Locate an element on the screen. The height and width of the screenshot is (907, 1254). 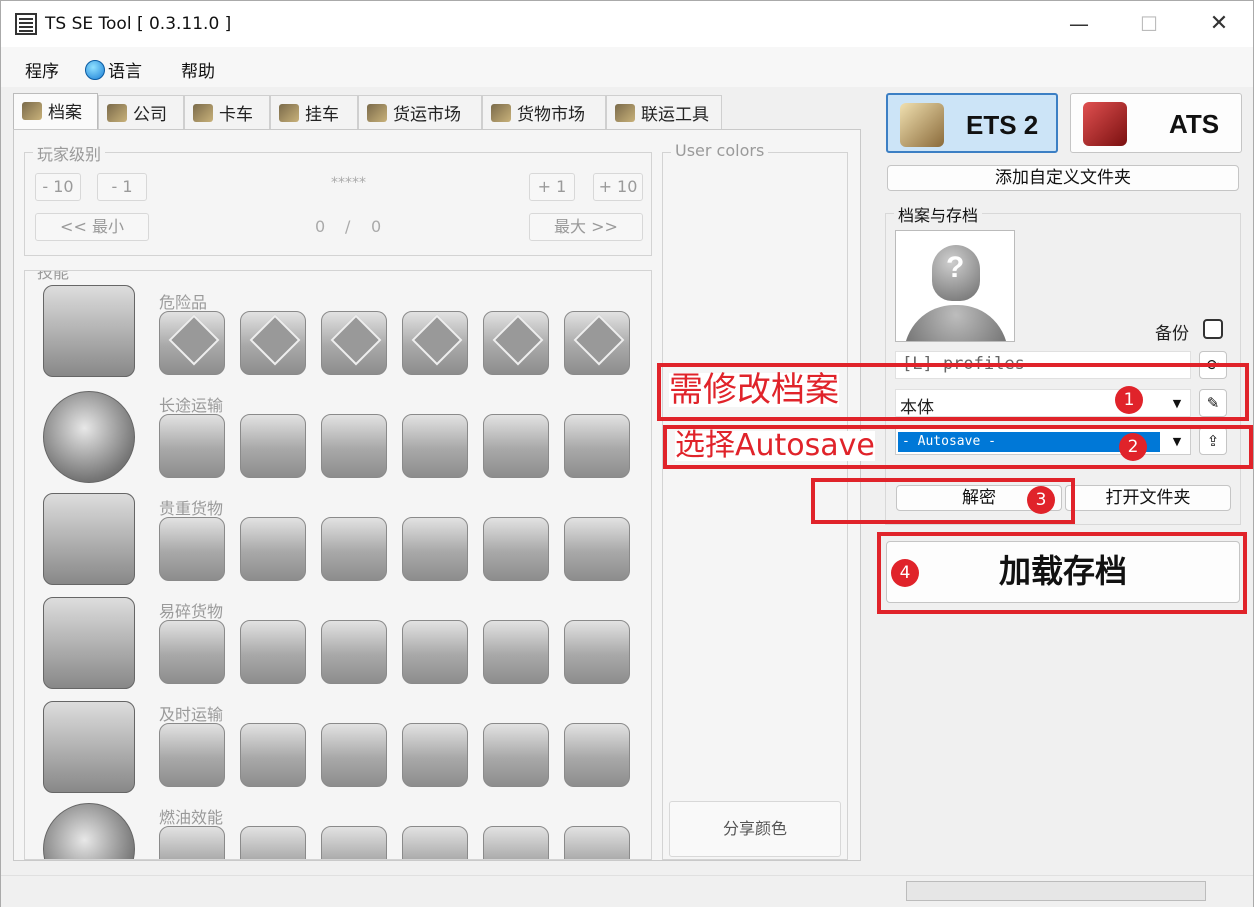
backup-label: 备份 is located at coordinates (1172, 334).